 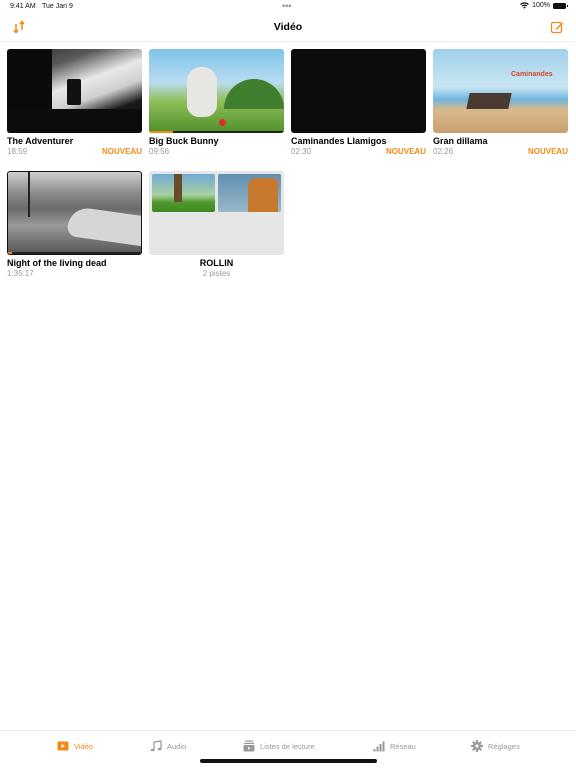 I want to click on video-title: The Adventurer, so click(x=40, y=141).